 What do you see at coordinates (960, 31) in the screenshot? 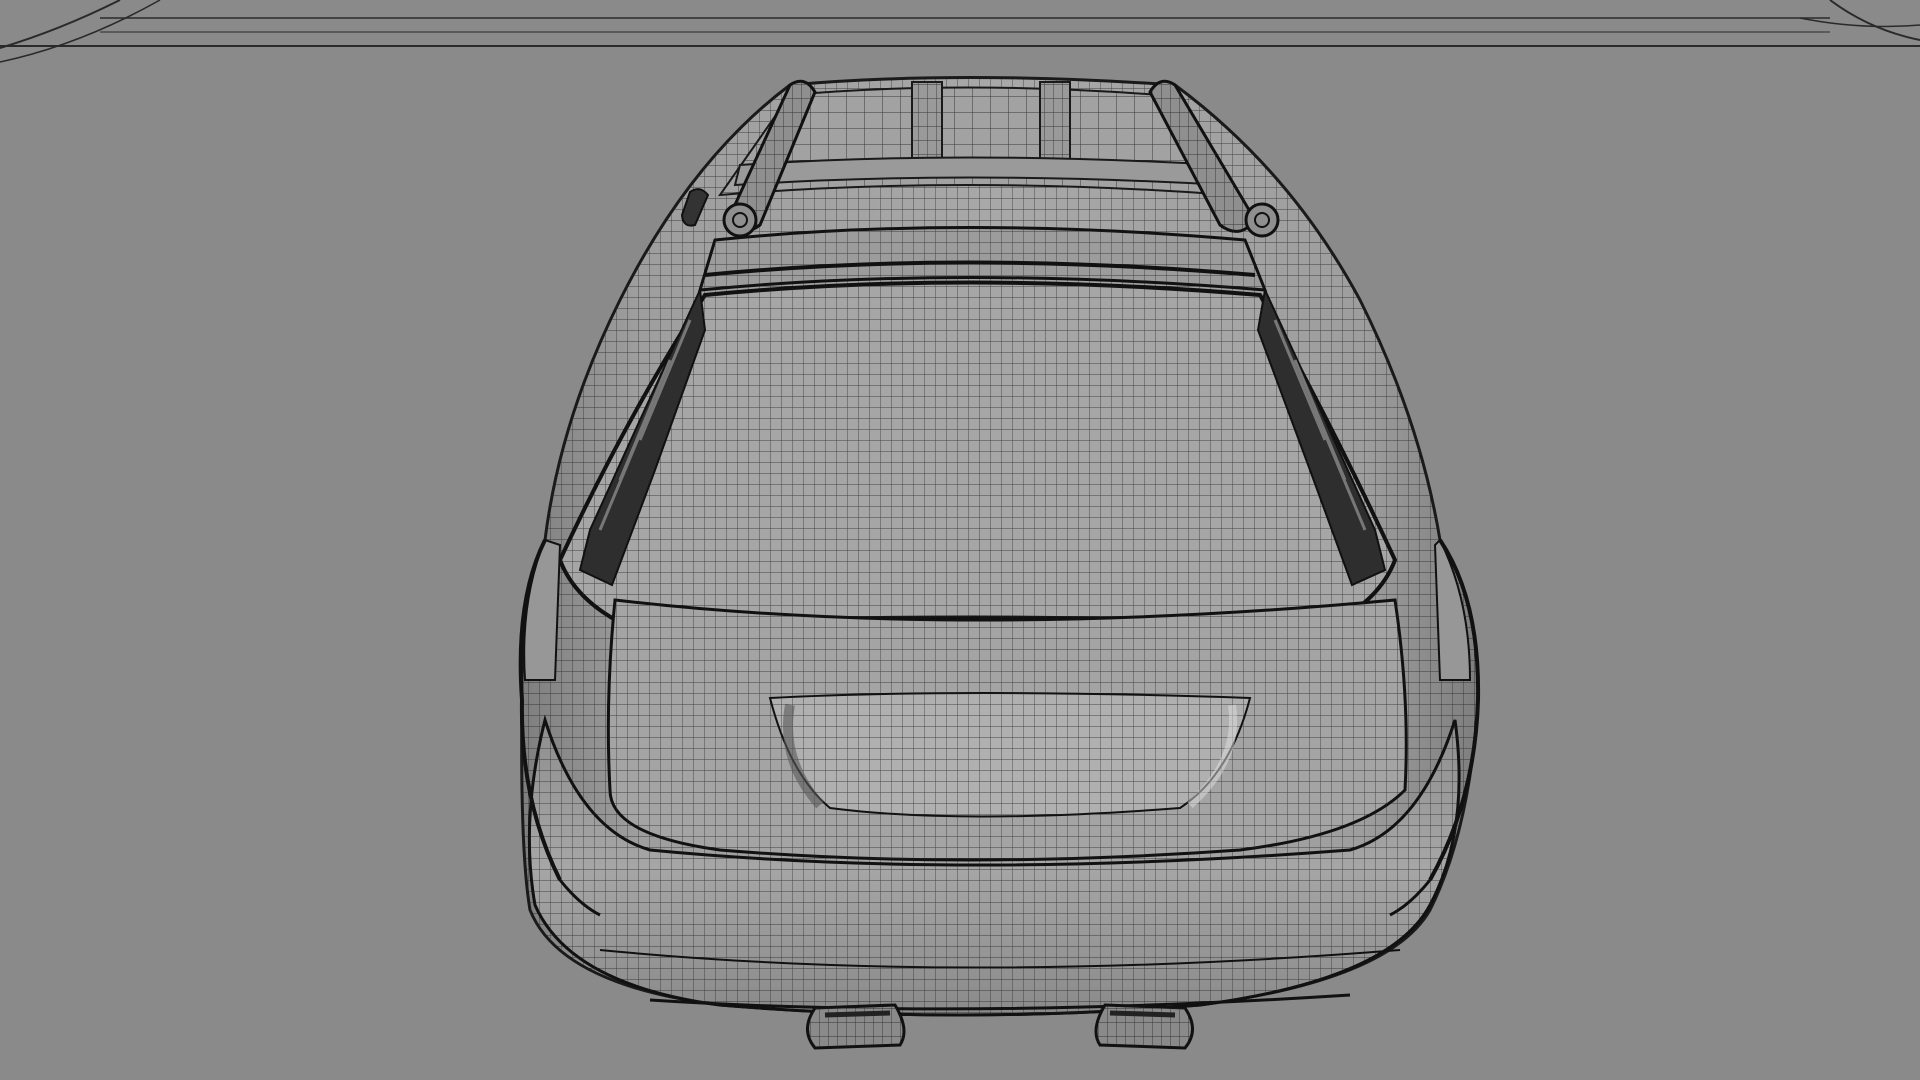
I see `ground-plane` at bounding box center [960, 31].